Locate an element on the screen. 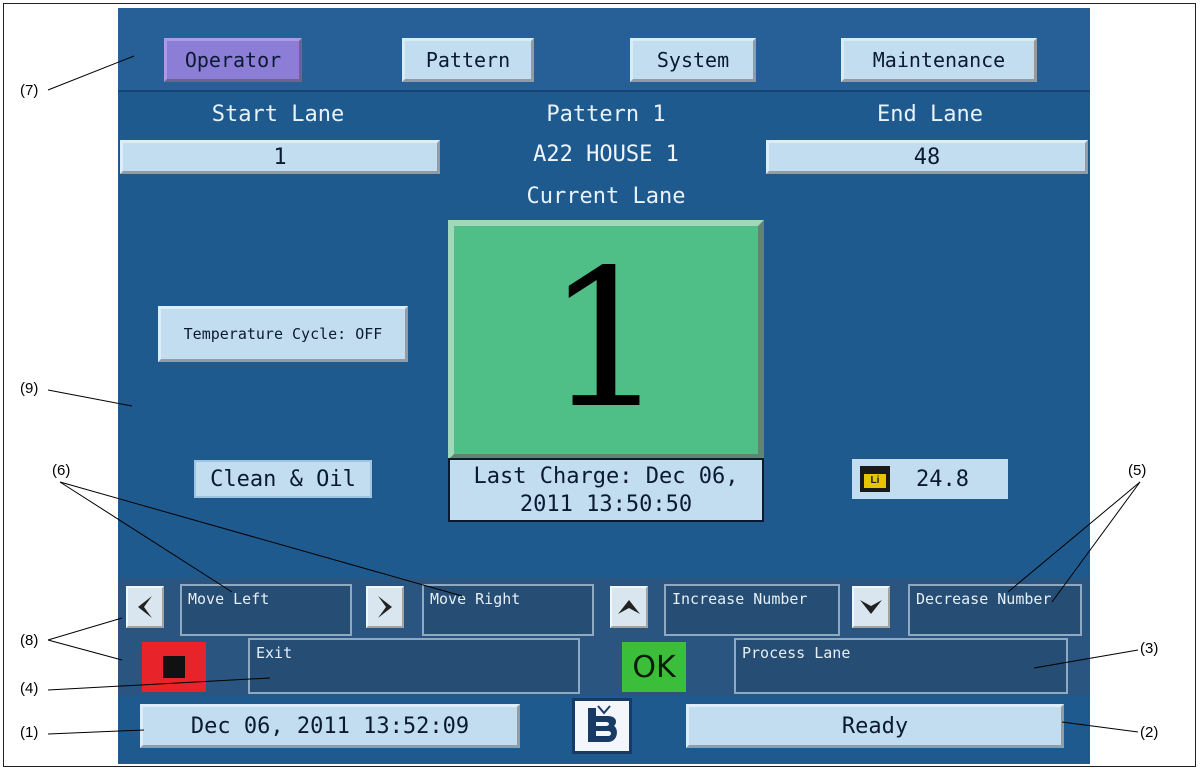 Image resolution: width=1201 pixels, height=772 pixels. leader-8a is located at coordinates (85, 629).